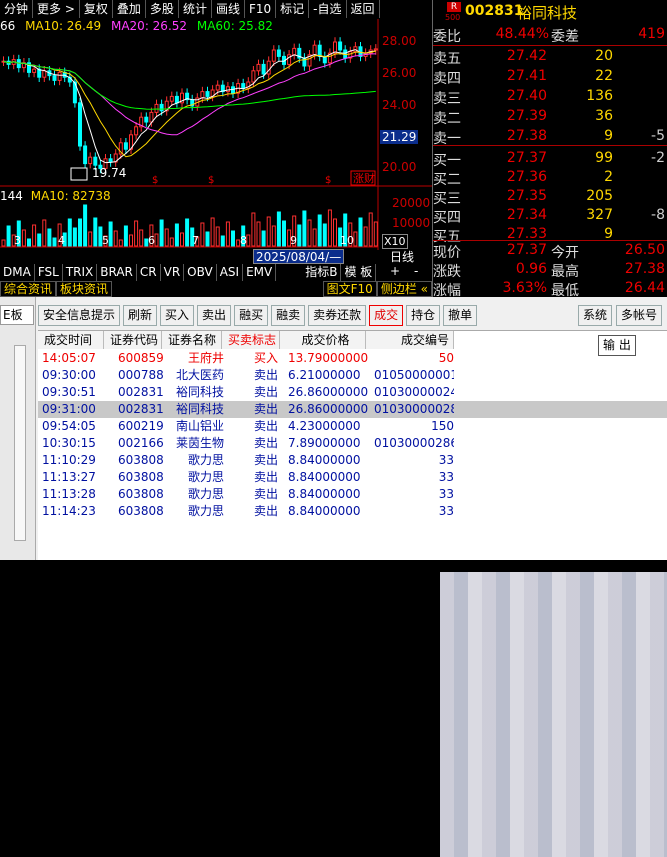 The height and width of the screenshot is (857, 667). Describe the element at coordinates (228, 9) in the screenshot. I see `draw-line-button: 画线` at that location.